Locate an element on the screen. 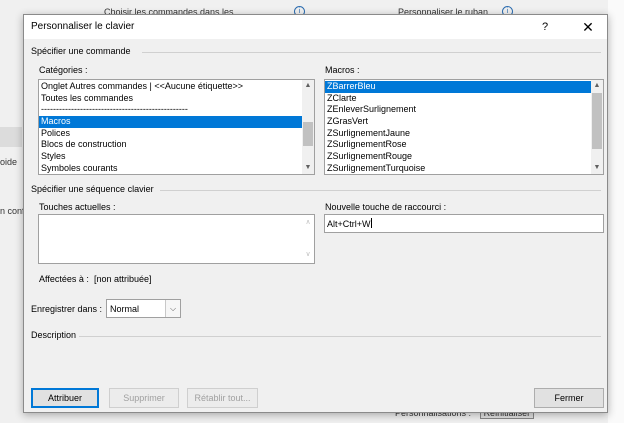  category-list-item: Blocs de construction is located at coordinates (176, 145).